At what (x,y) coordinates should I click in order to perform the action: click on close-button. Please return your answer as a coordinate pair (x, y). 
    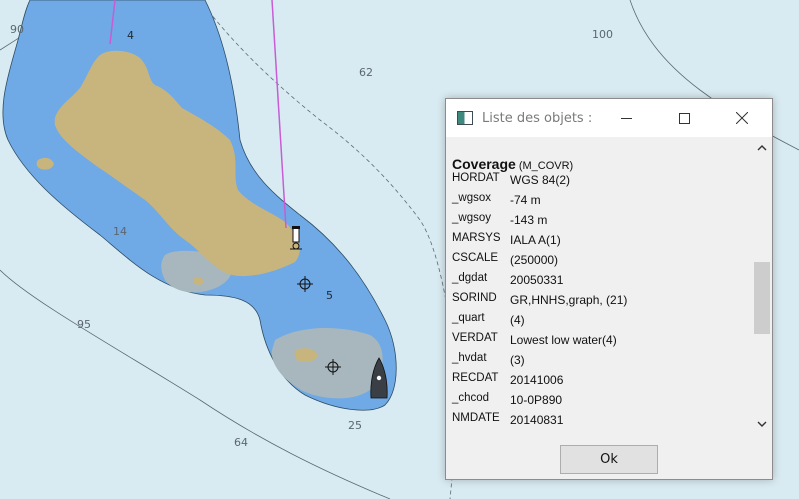
    Looking at the image, I should click on (742, 118).